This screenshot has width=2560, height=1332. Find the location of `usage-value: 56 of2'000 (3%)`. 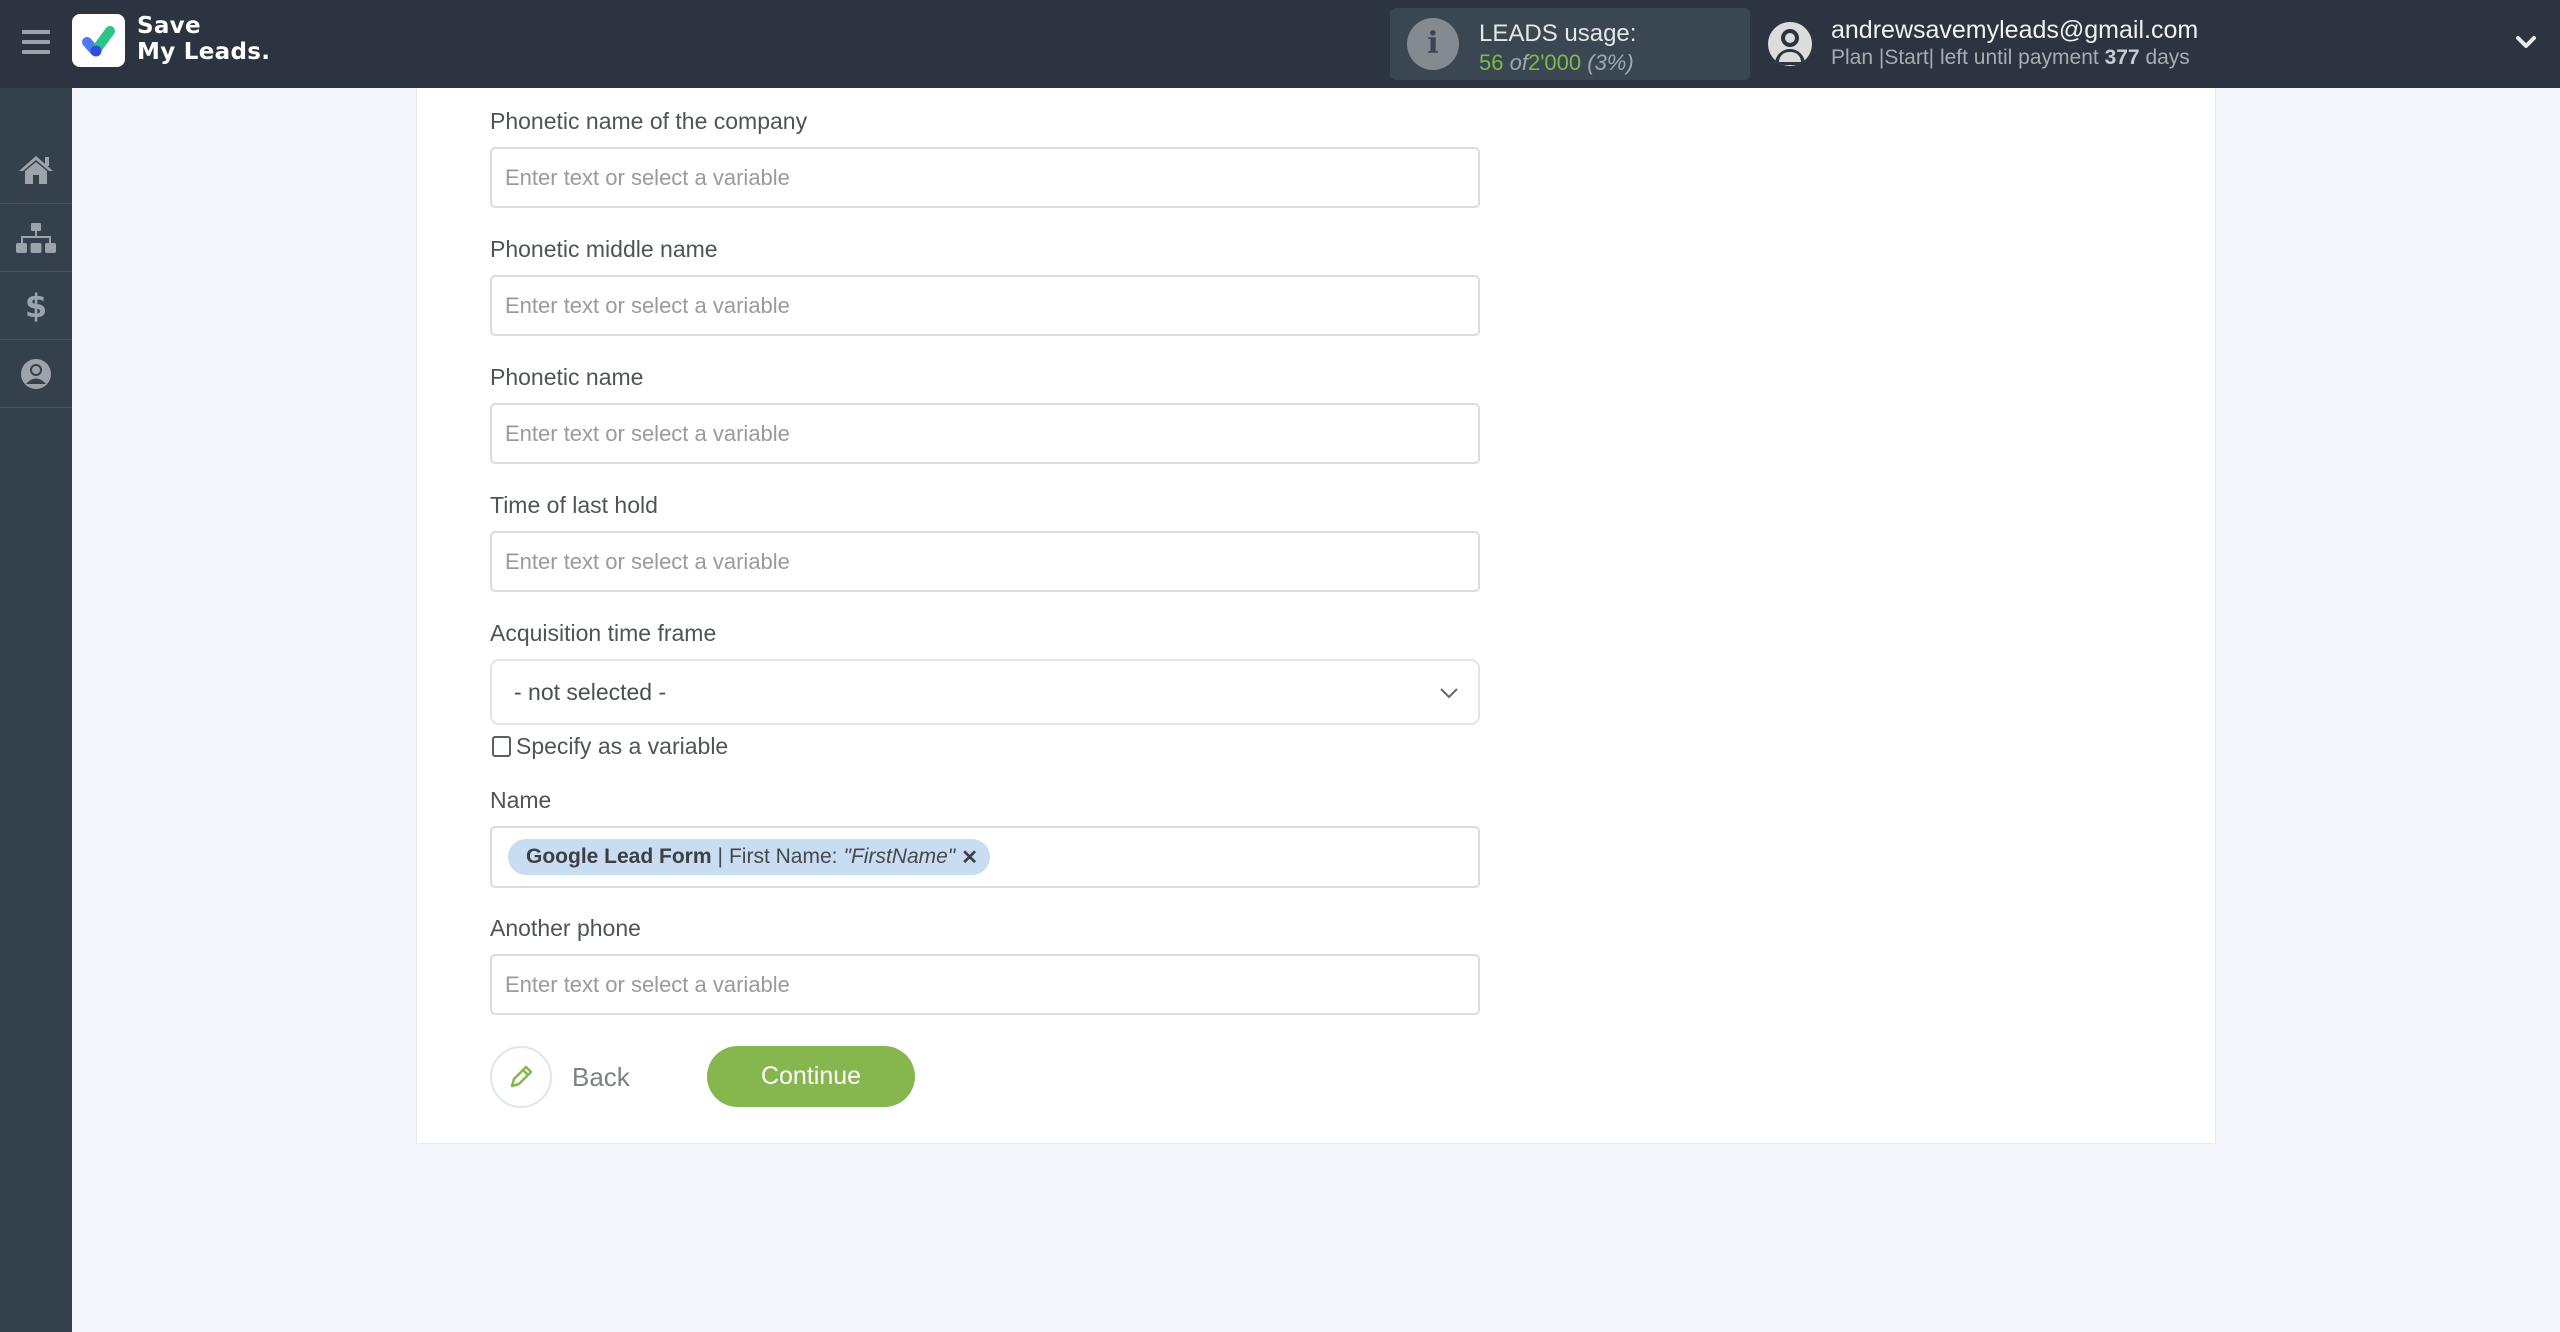

usage-value: 56 of2'000 (3%) is located at coordinates (1556, 63).